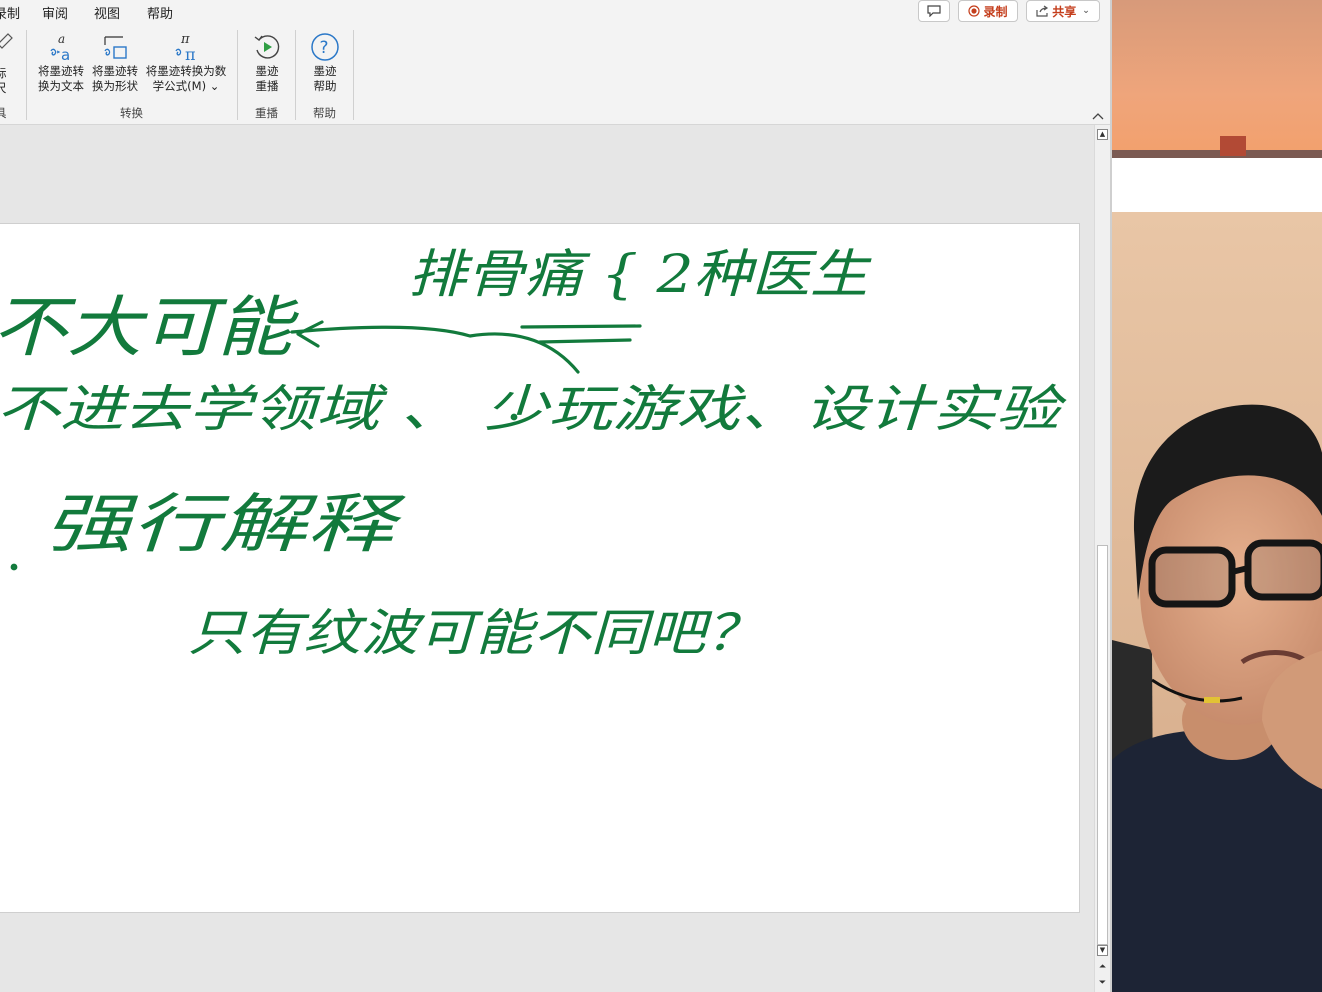  Describe the element at coordinates (1102, 134) in the screenshot. I see `scroll-up-arrow: ▲` at that location.